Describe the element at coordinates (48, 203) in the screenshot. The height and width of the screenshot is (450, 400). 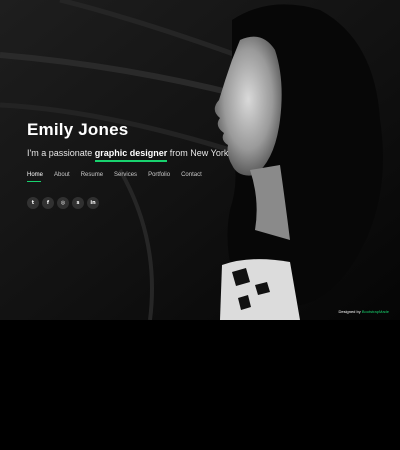
I see `facebook-icon: f` at that location.